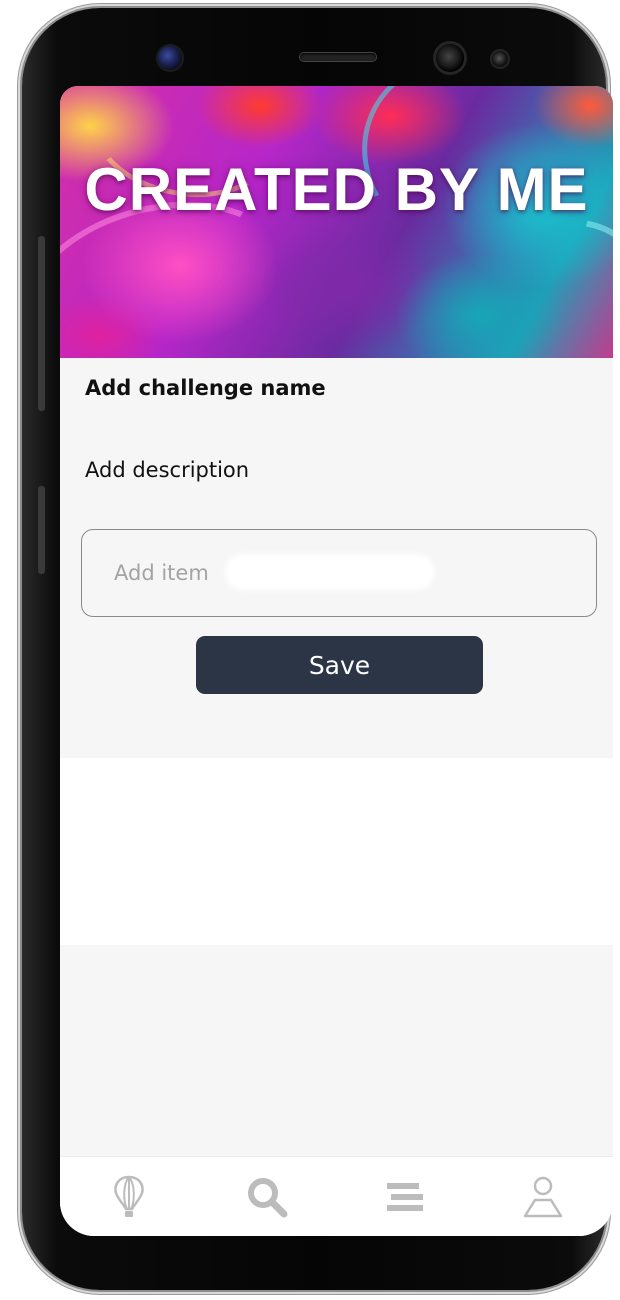 Image resolution: width=620 pixels, height=1300 pixels. What do you see at coordinates (339, 665) in the screenshot?
I see `save-button: Save` at bounding box center [339, 665].